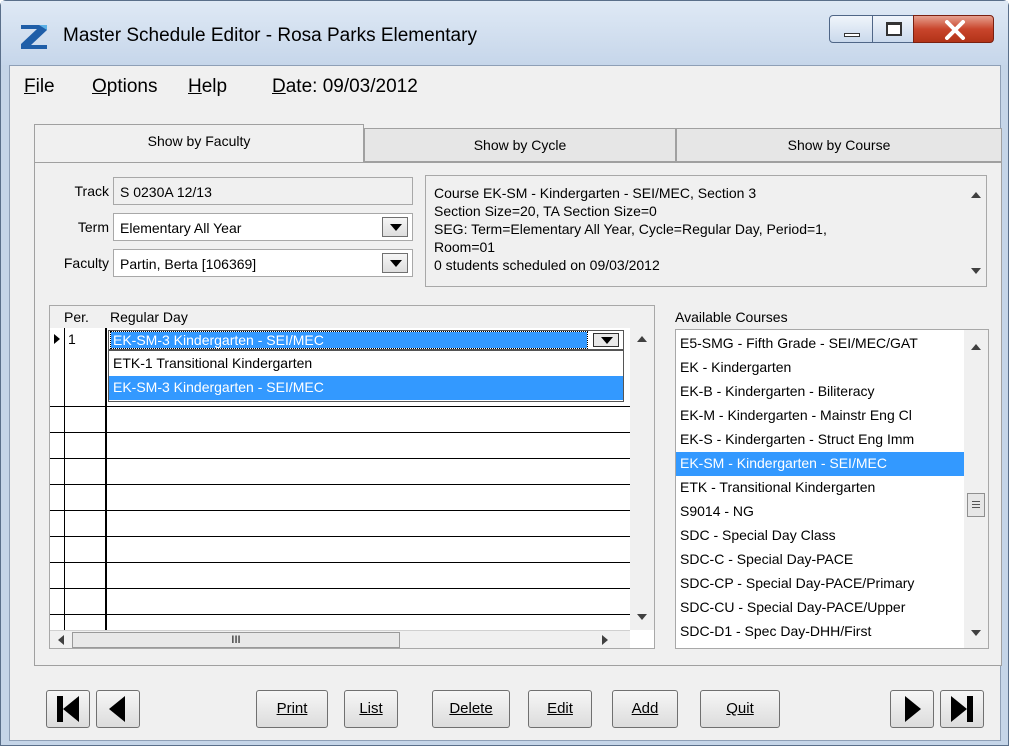 The height and width of the screenshot is (746, 1009). What do you see at coordinates (188, 264) in the screenshot?
I see `faculty-value: Partin, Berta [106369]` at bounding box center [188, 264].